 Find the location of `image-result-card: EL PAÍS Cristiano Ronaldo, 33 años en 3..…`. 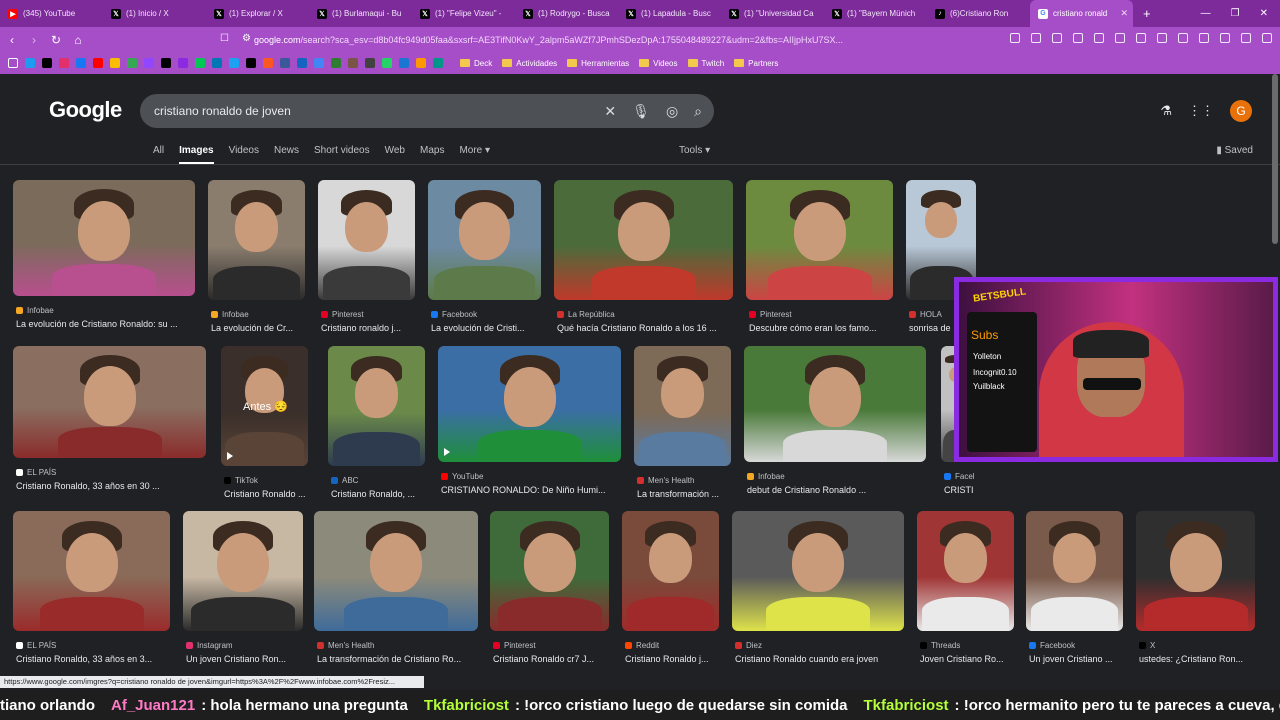

image-result-card: EL PAÍS Cristiano Ronaldo, 33 años en 3..… is located at coordinates (91, 591).